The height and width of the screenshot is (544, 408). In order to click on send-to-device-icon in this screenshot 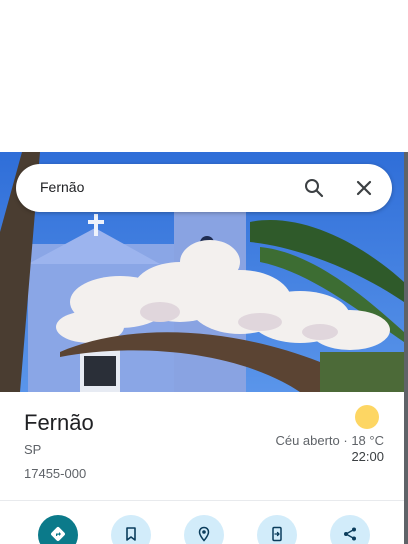, I will do `click(277, 534)`.